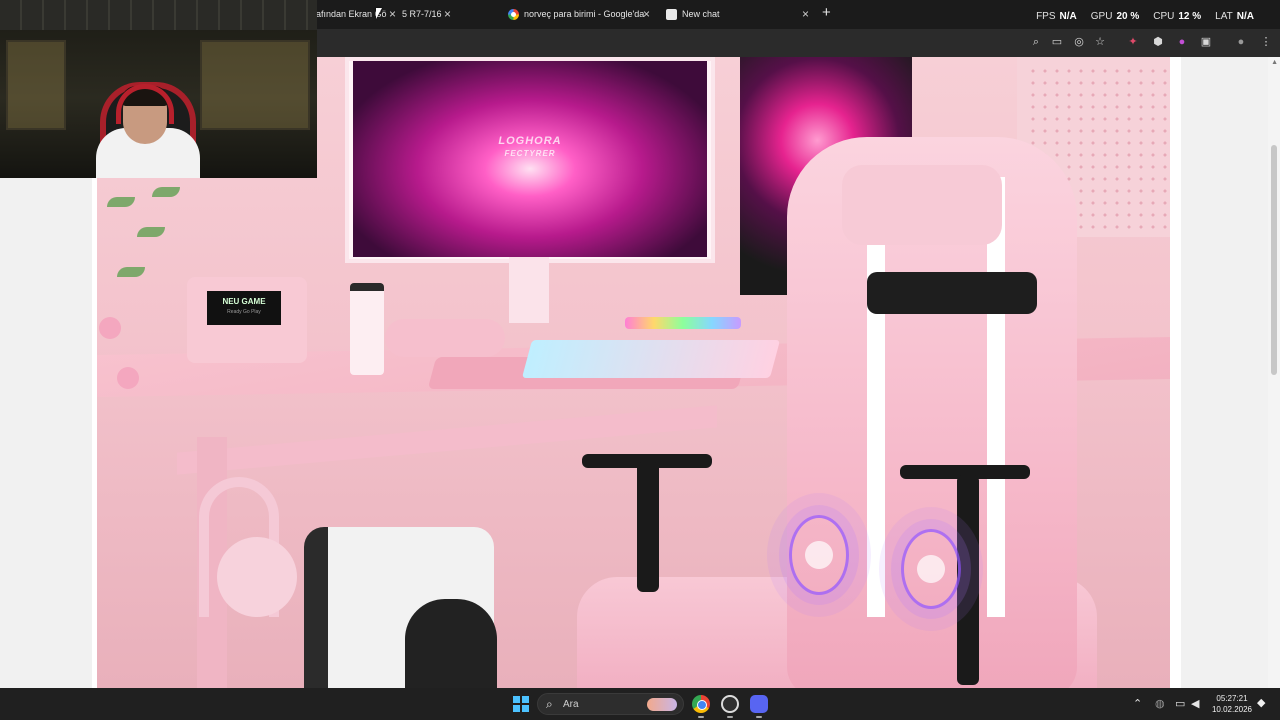 The width and height of the screenshot is (1280, 720). Describe the element at coordinates (1056, 16) in the screenshot. I see `fps-readout: FPS N/A` at that location.